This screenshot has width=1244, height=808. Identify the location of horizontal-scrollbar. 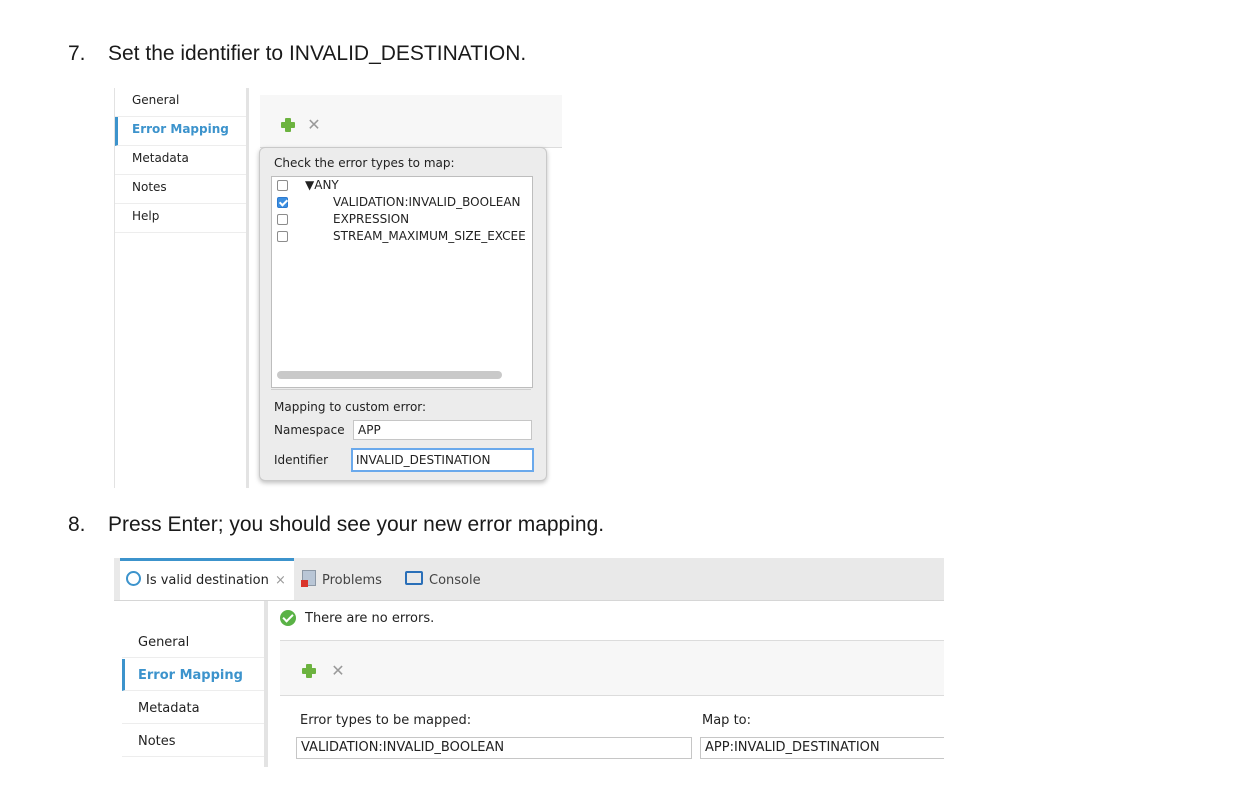
(389, 375).